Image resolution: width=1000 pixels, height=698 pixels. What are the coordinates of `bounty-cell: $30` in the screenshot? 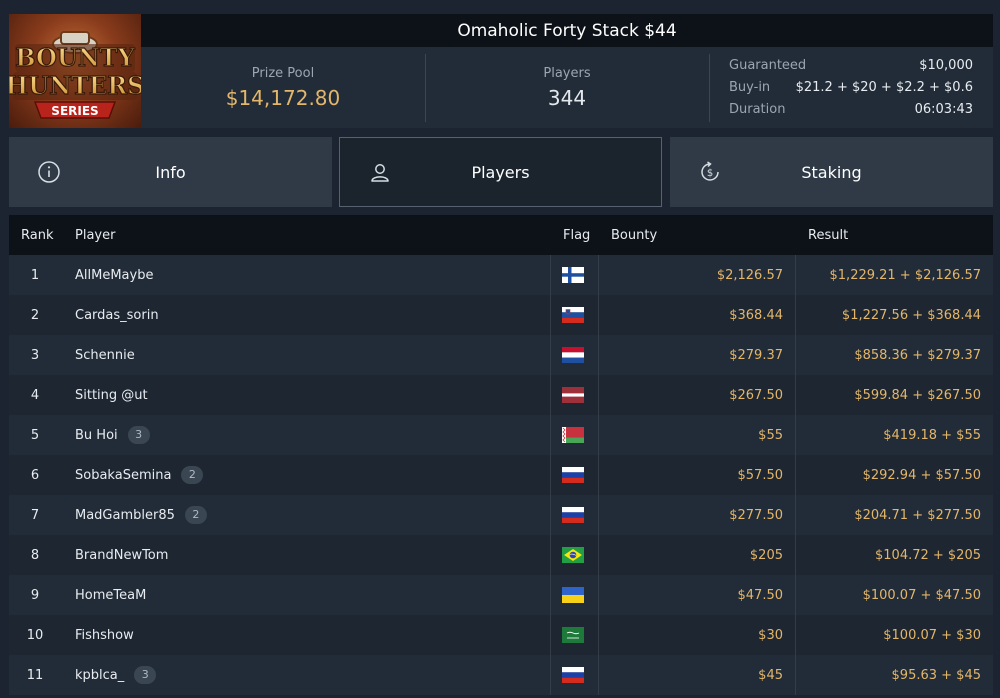 It's located at (770, 635).